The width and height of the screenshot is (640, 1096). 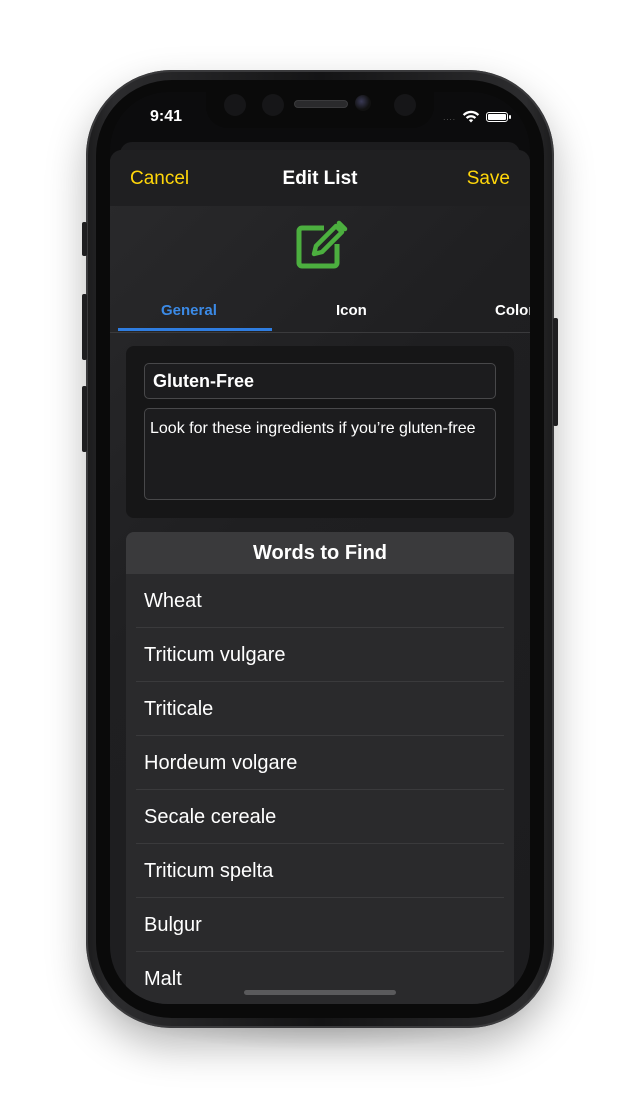 I want to click on home-indicator, so click(x=320, y=992).